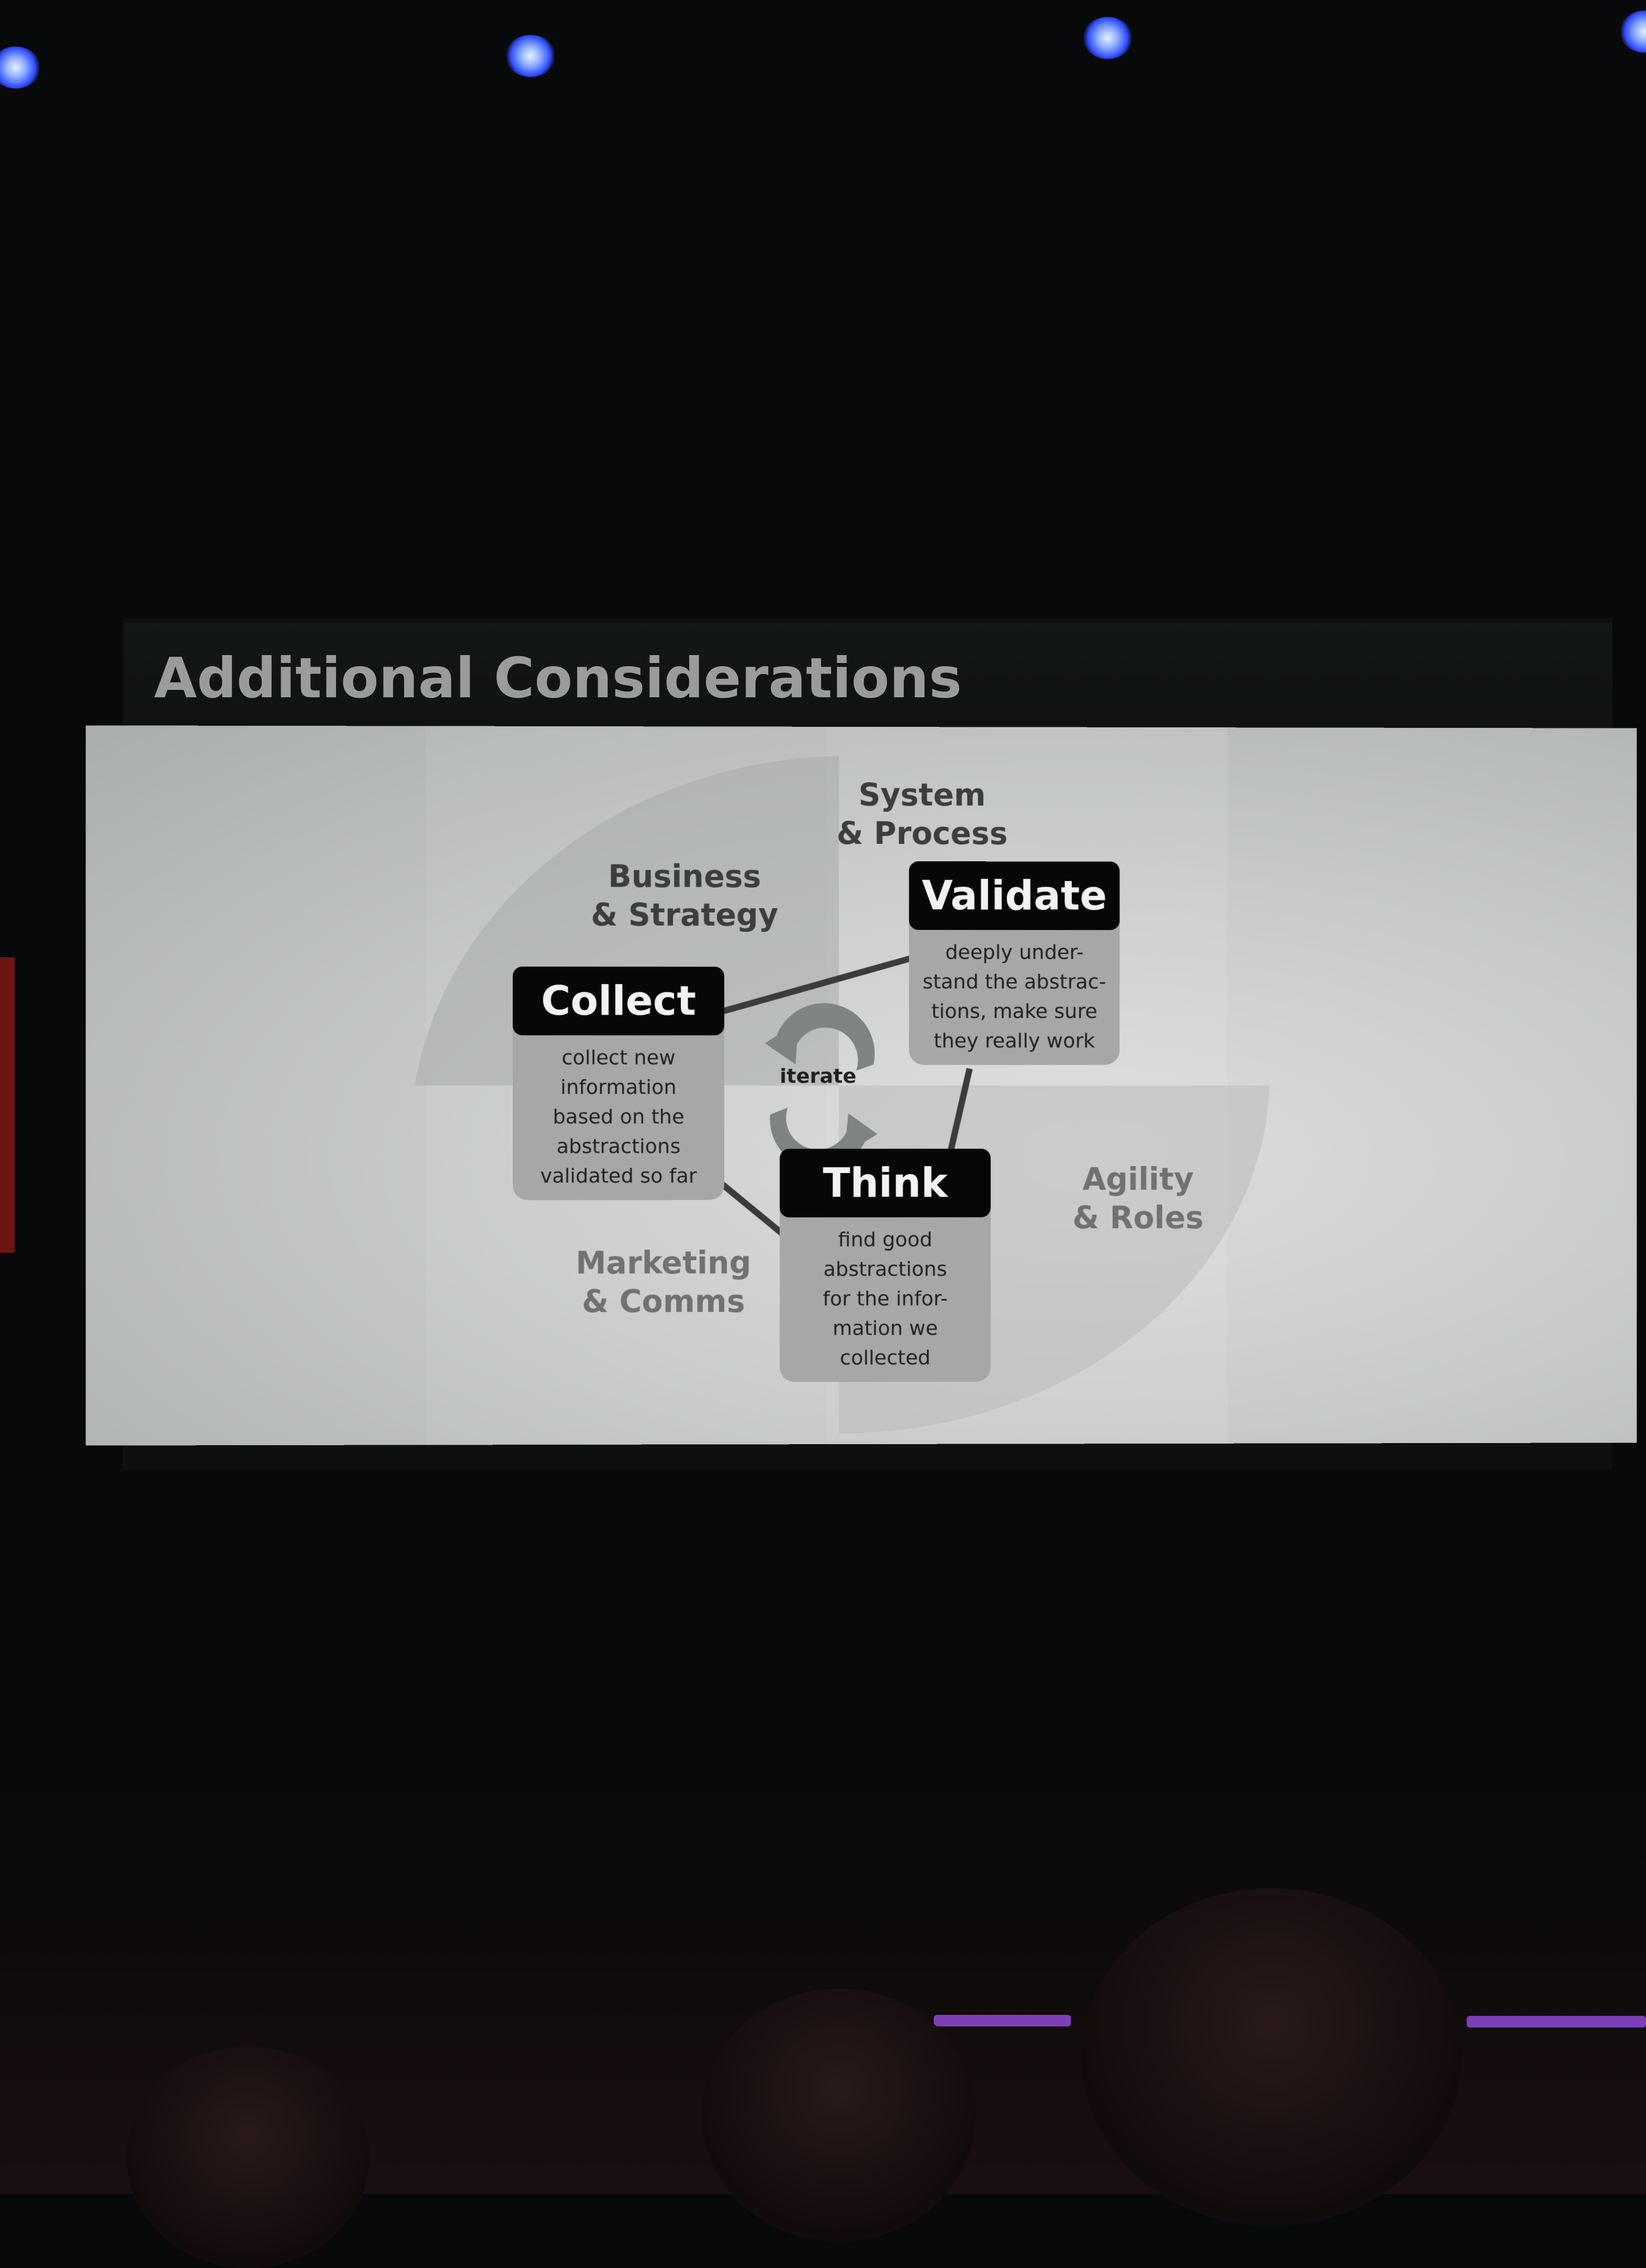  I want to click on quadrant-label-business-strategy: Business & Strategy, so click(684, 895).